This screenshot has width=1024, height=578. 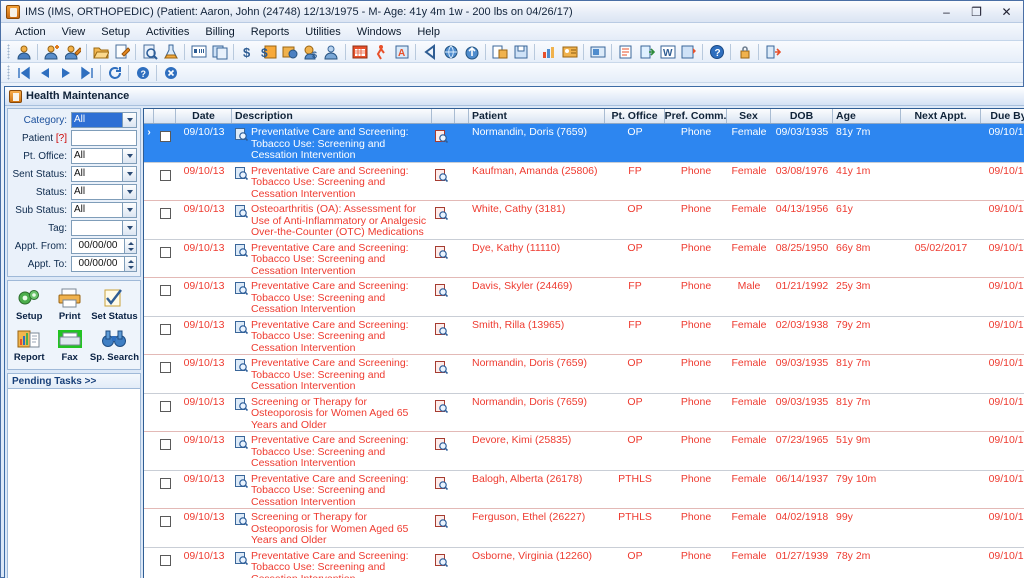 What do you see at coordinates (204, 116) in the screenshot?
I see `column-header-date: Date` at bounding box center [204, 116].